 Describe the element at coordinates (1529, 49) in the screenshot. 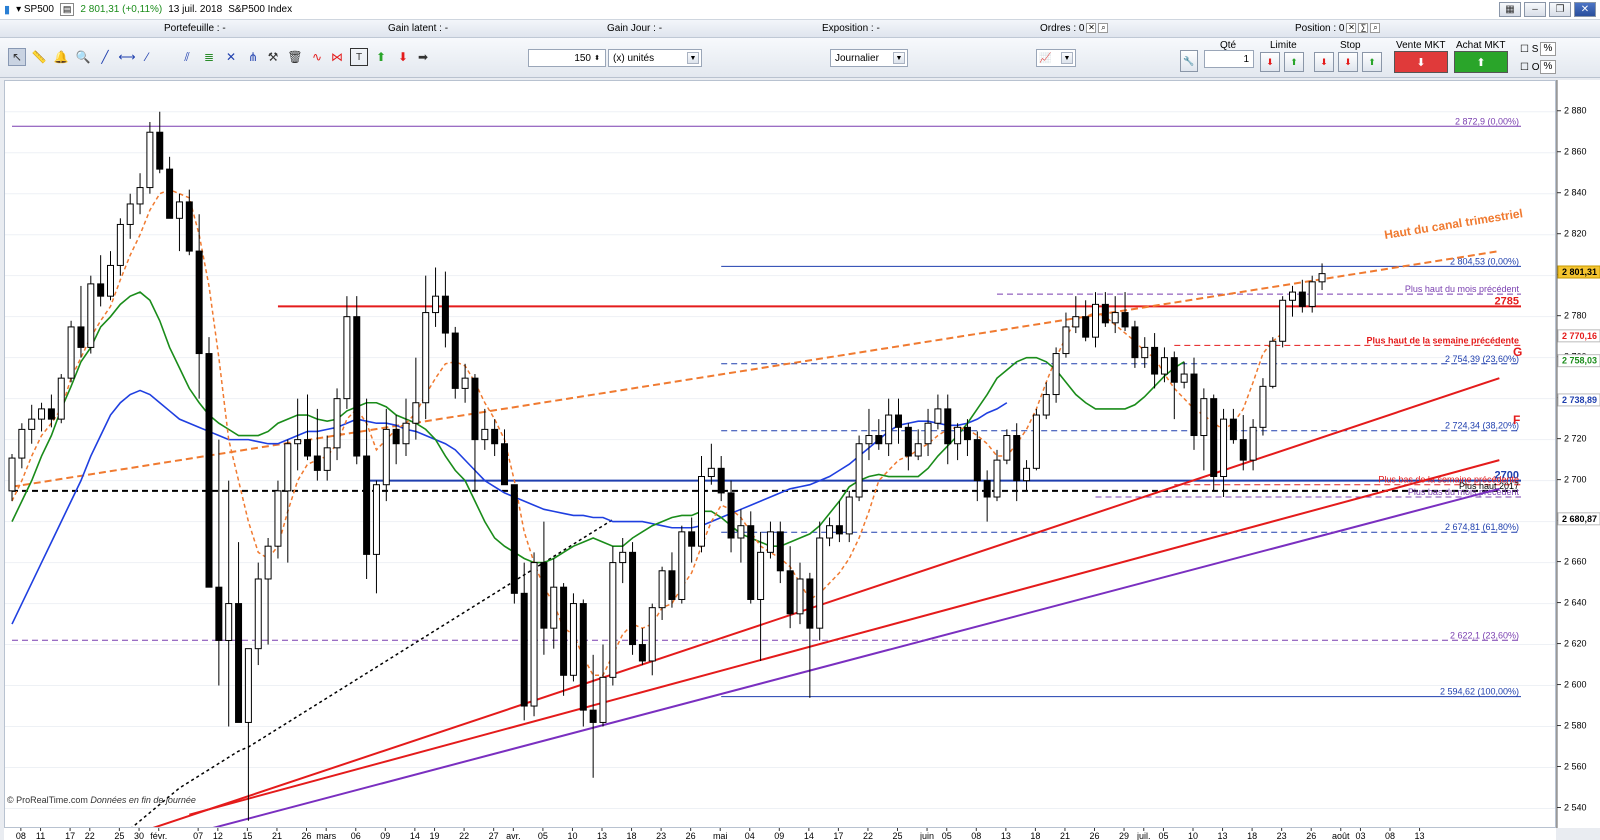

I see `s-option: ☐ S` at that location.